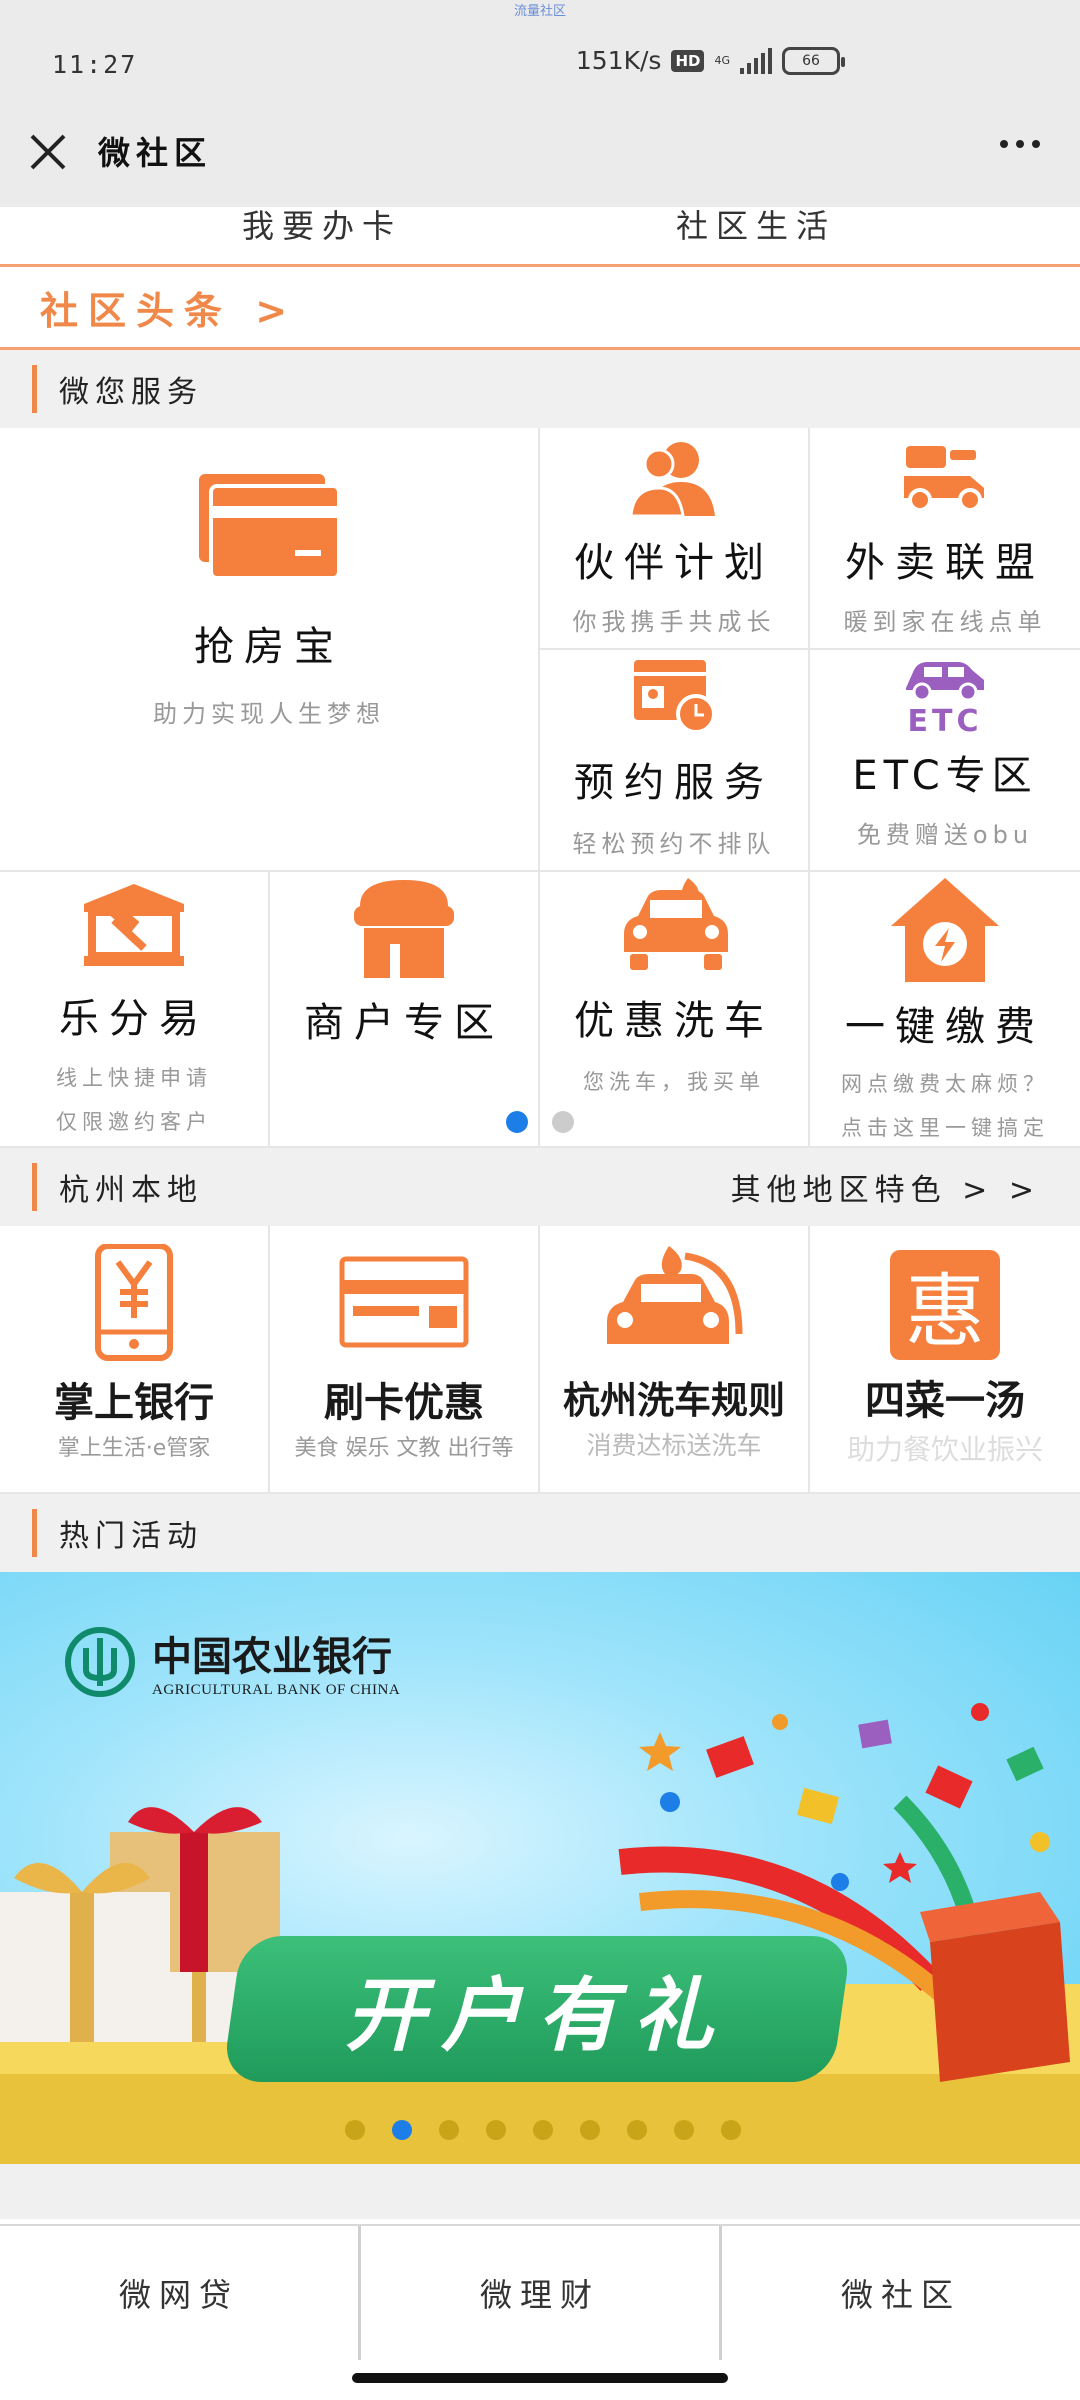  I want to click on promo-slogan: 开户有礼, so click(537, 2009).